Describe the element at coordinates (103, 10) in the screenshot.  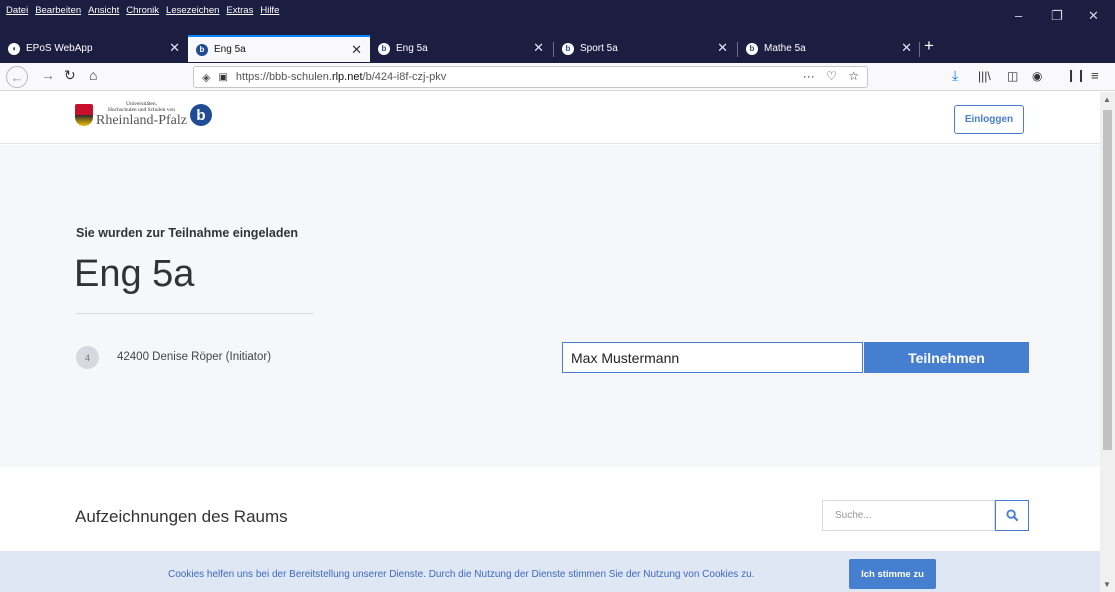
I see `menu-ansicht: Ansicht` at that location.